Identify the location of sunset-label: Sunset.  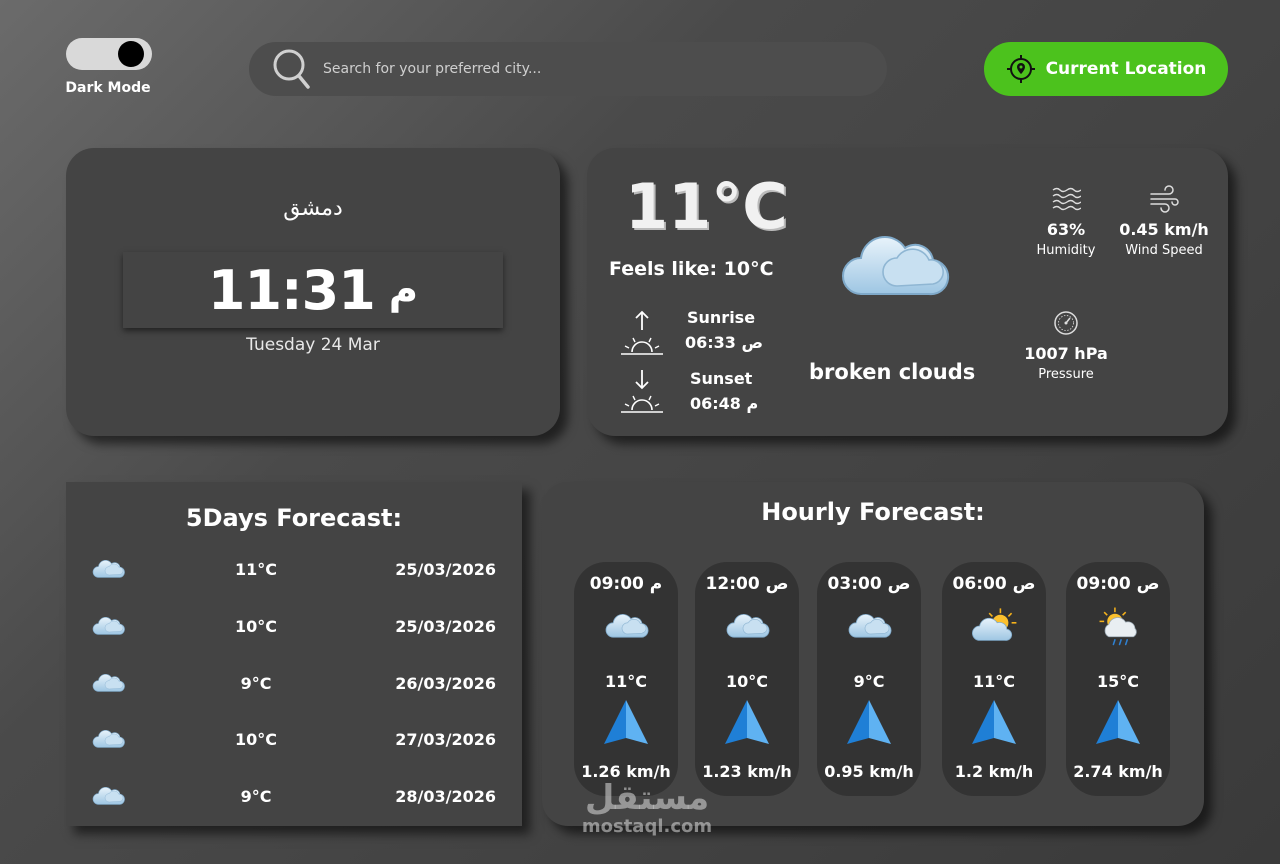
(721, 378).